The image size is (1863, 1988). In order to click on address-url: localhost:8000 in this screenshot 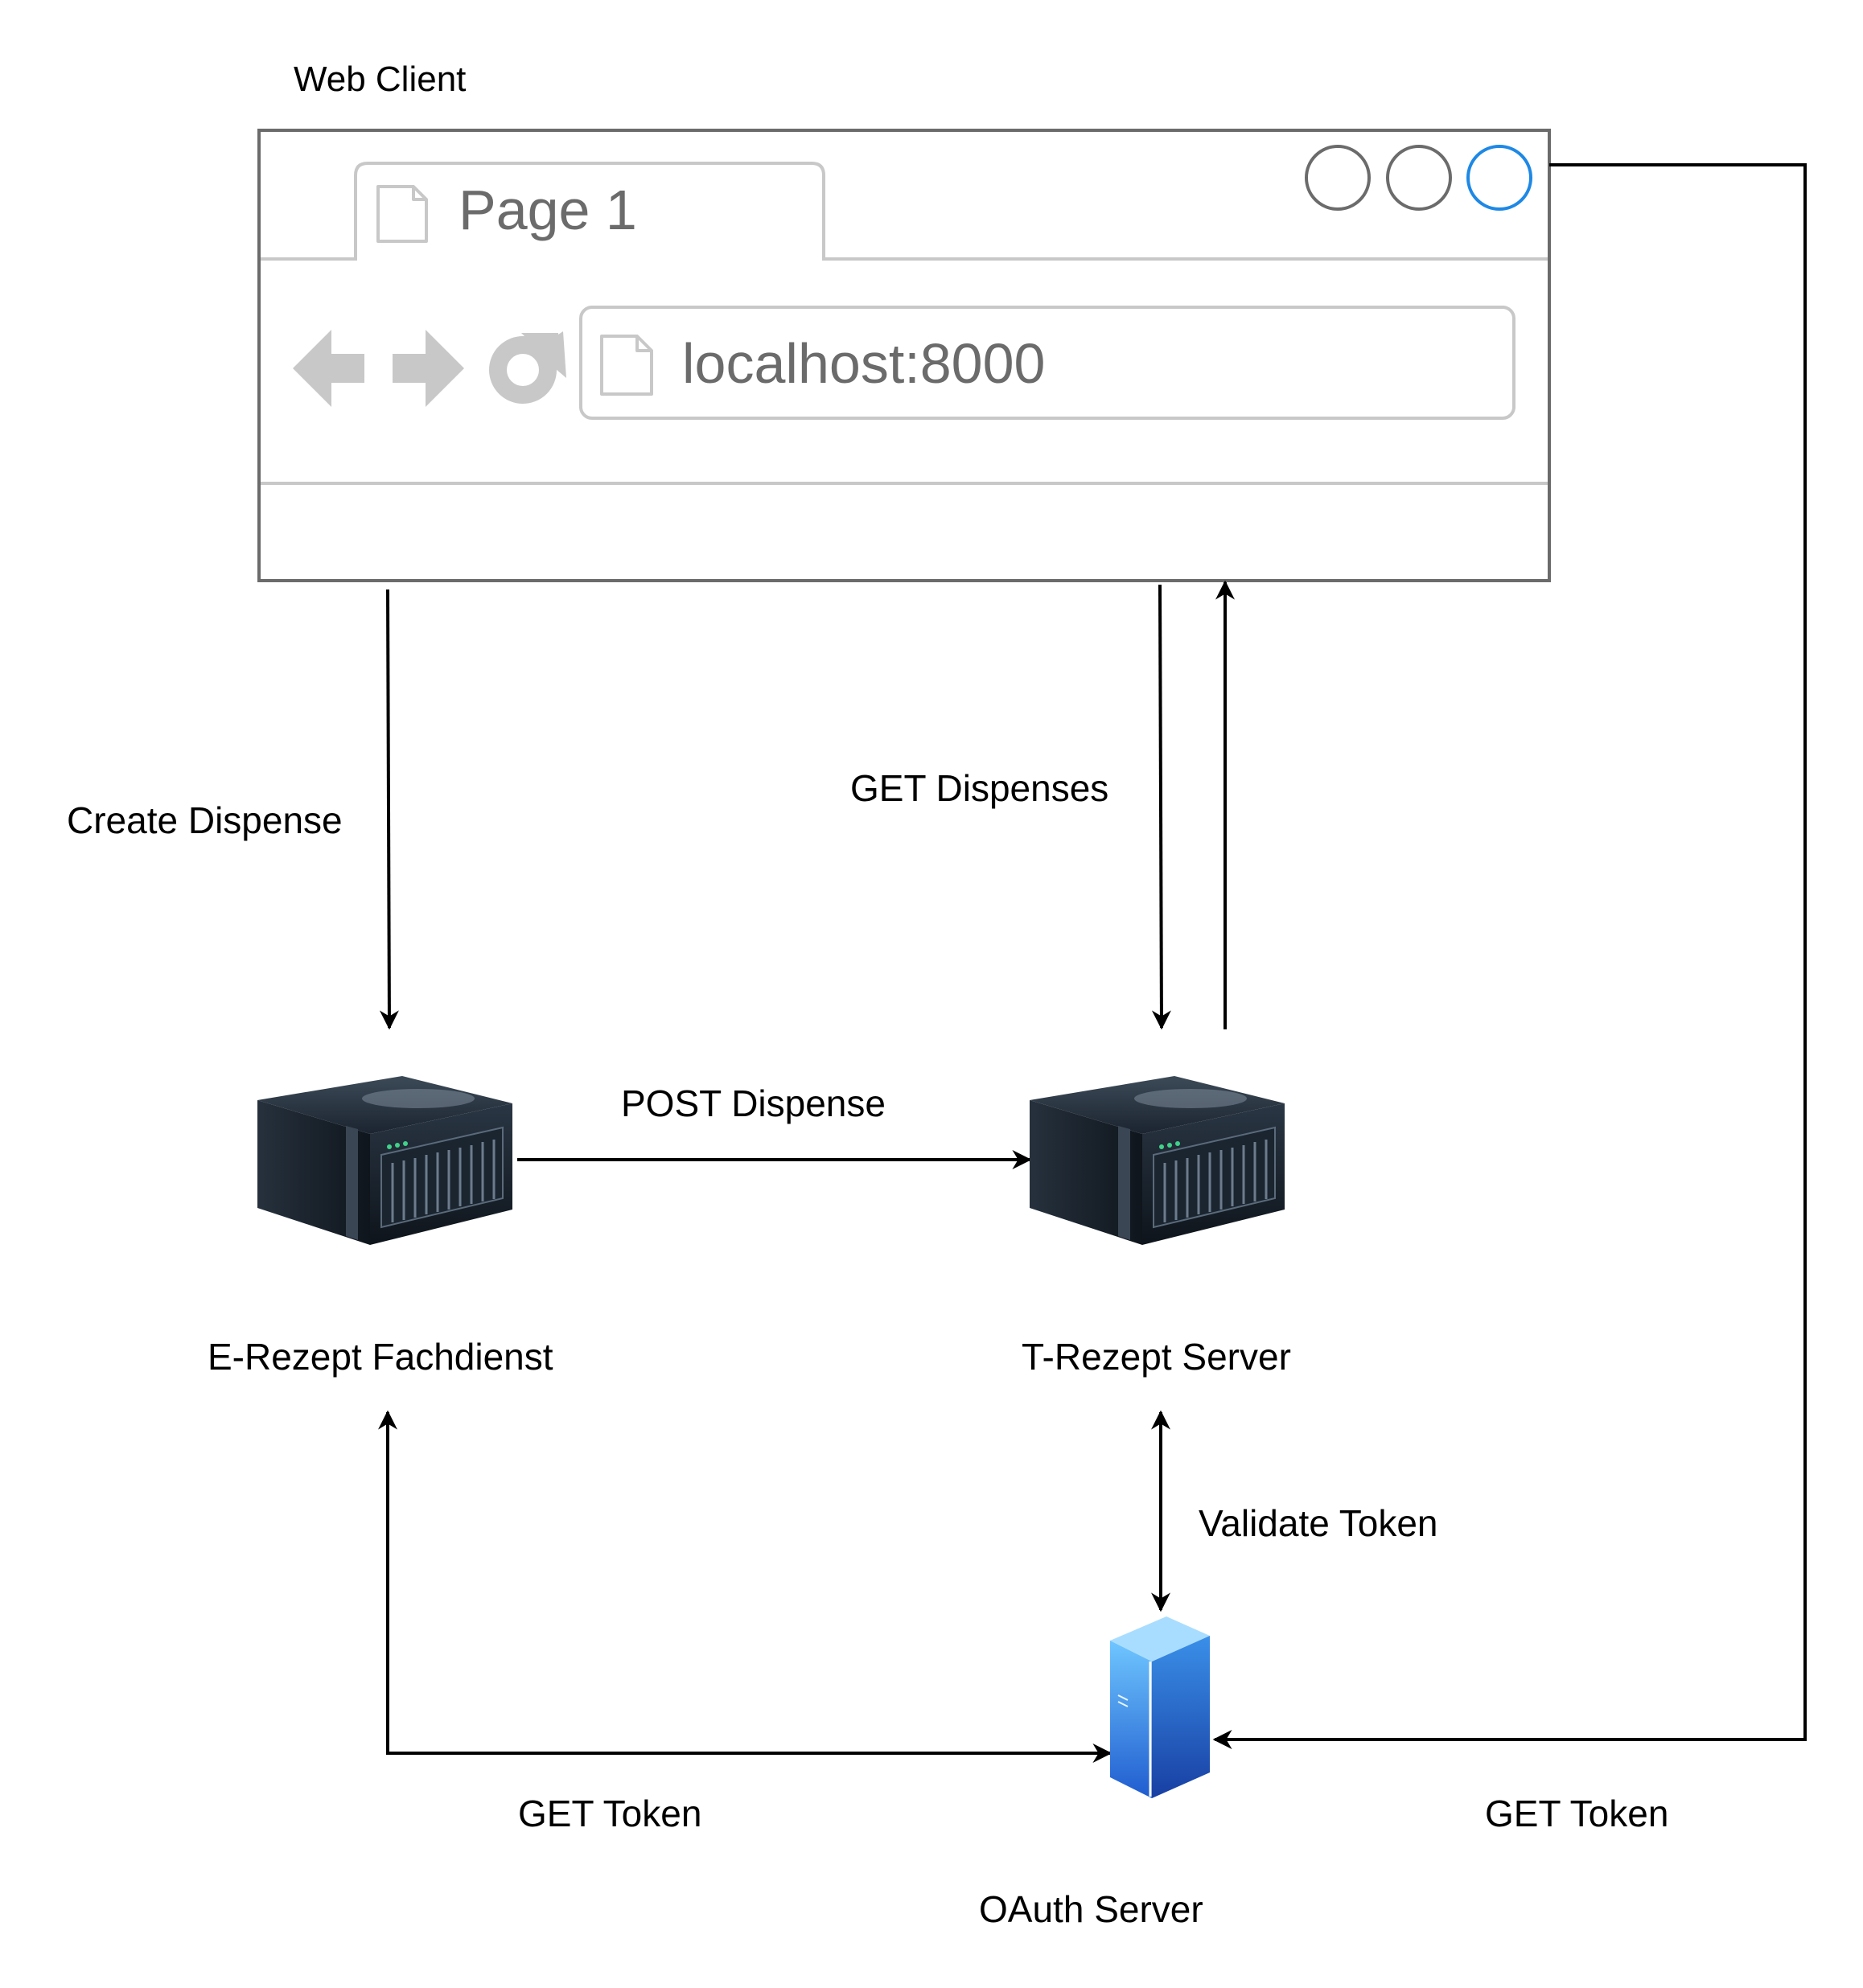, I will do `click(863, 363)`.